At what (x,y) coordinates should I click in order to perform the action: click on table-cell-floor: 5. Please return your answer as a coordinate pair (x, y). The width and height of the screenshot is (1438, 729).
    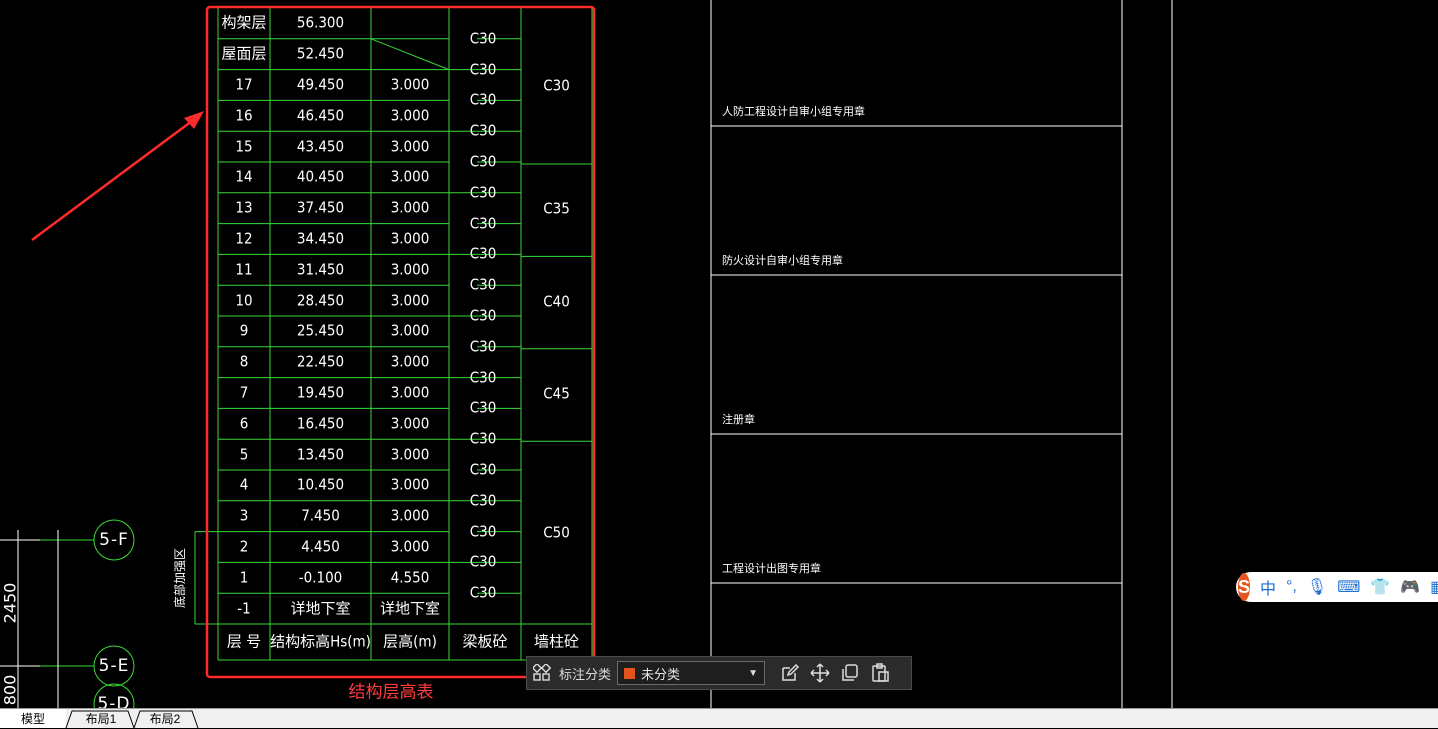
    Looking at the image, I should click on (244, 454).